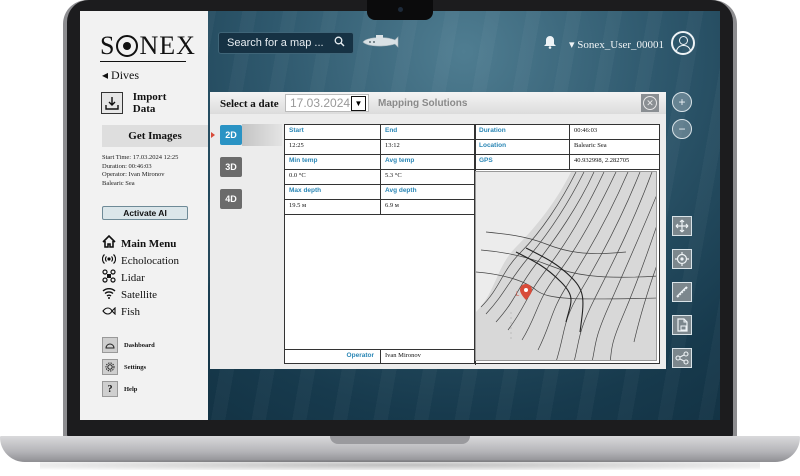  Describe the element at coordinates (262, 135) in the screenshot. I see `mode-tab-highlight` at that location.